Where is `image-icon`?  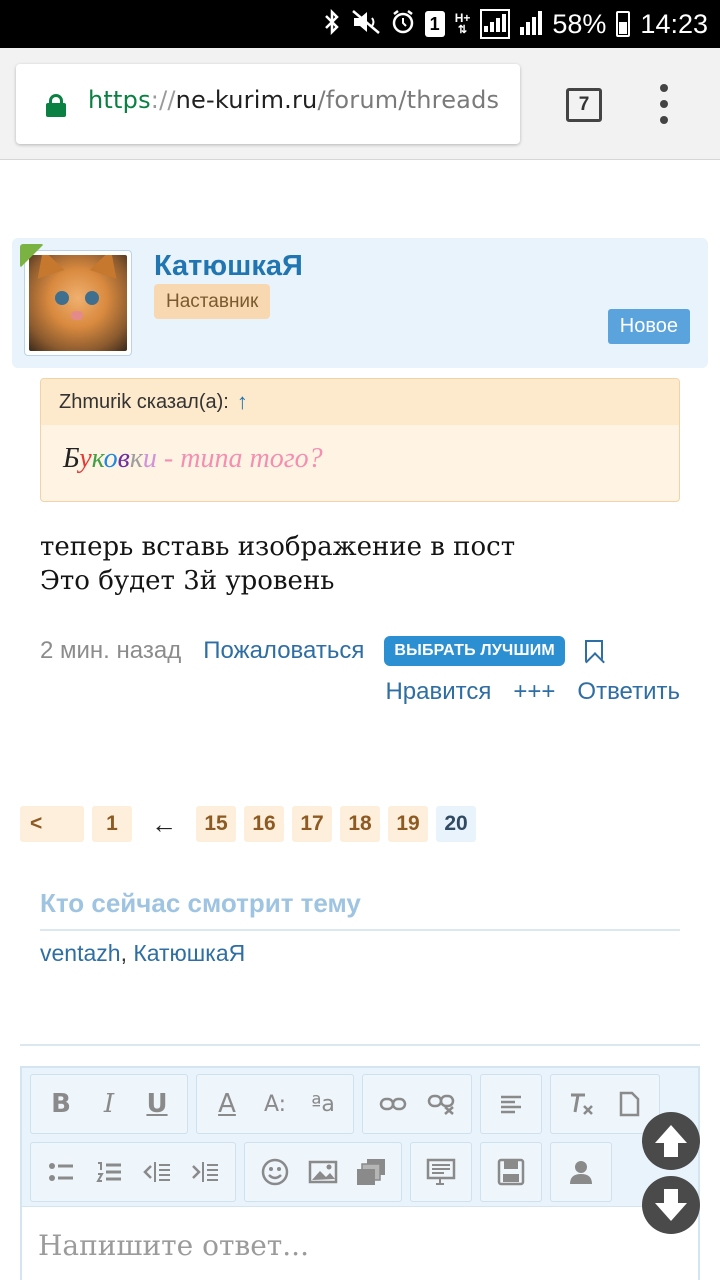
image-icon is located at coordinates (323, 1172).